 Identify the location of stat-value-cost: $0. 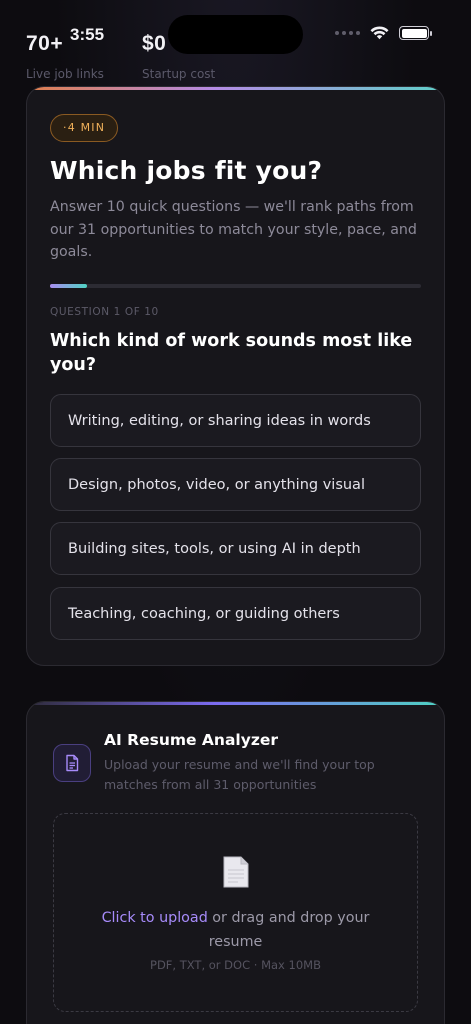
(154, 43).